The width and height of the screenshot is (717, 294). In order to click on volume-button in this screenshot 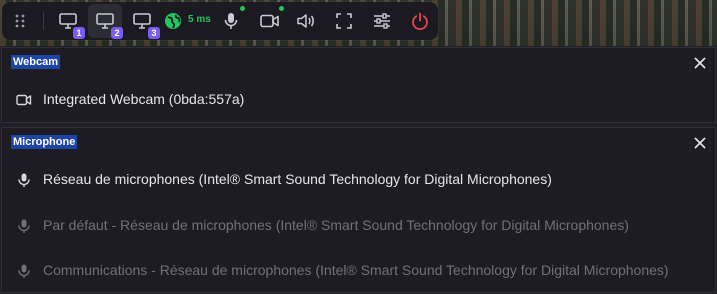, I will do `click(306, 21)`.